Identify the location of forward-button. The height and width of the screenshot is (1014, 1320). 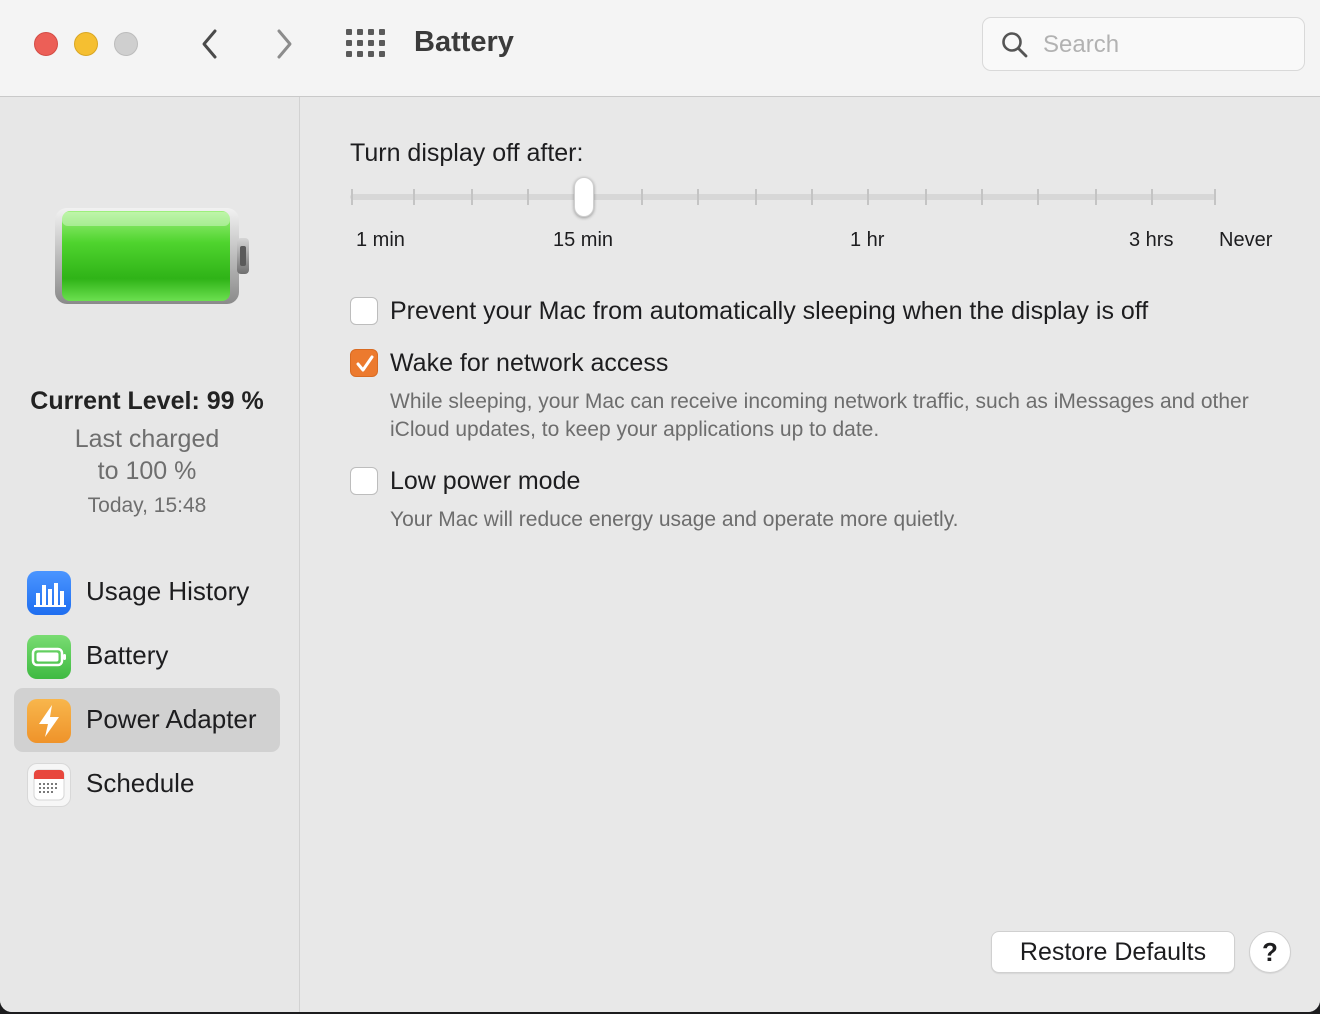
(284, 44).